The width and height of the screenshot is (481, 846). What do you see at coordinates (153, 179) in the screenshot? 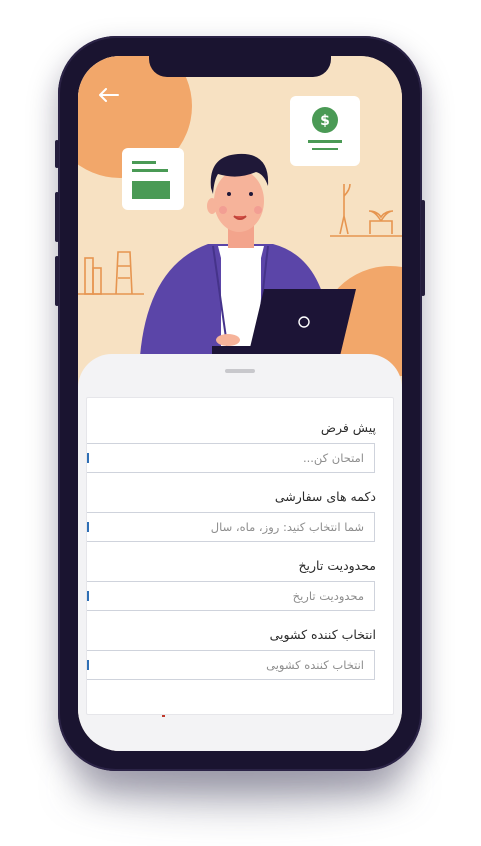
I see `document-card` at bounding box center [153, 179].